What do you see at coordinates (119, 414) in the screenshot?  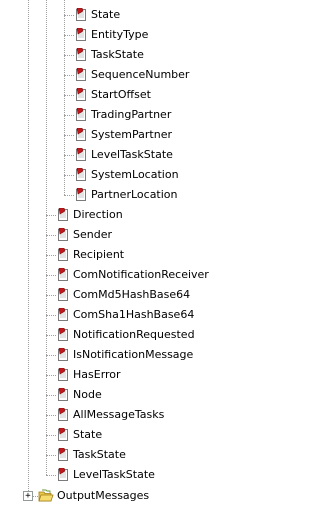 I see `tree-node-label: AllMessageTasks` at bounding box center [119, 414].